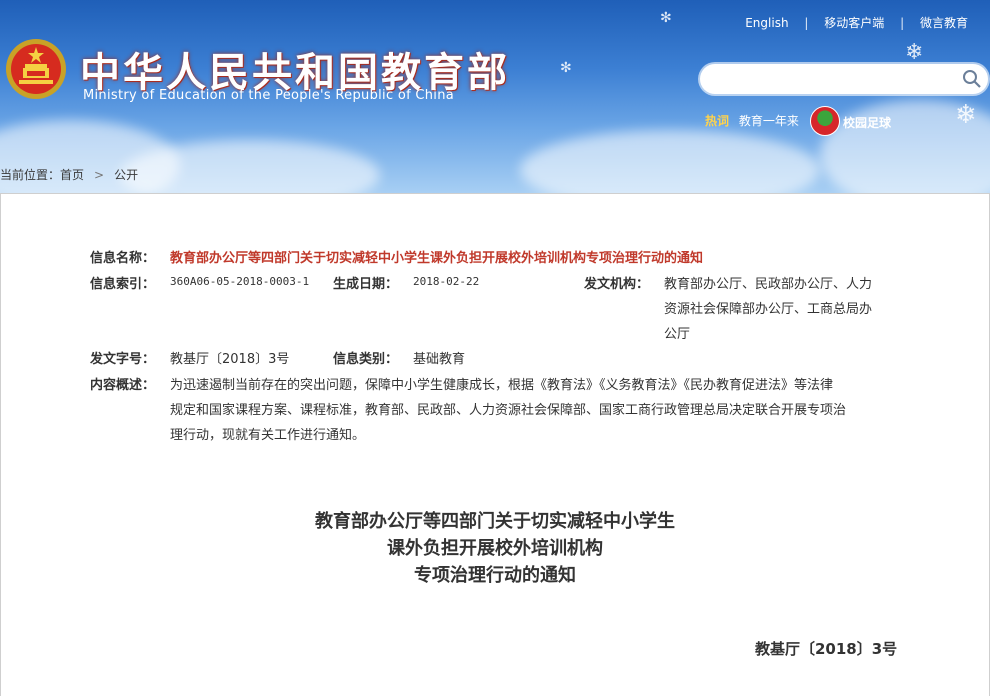 The height and width of the screenshot is (696, 990). I want to click on top-links: English | 移动客户端 | 微言教育, so click(856, 22).